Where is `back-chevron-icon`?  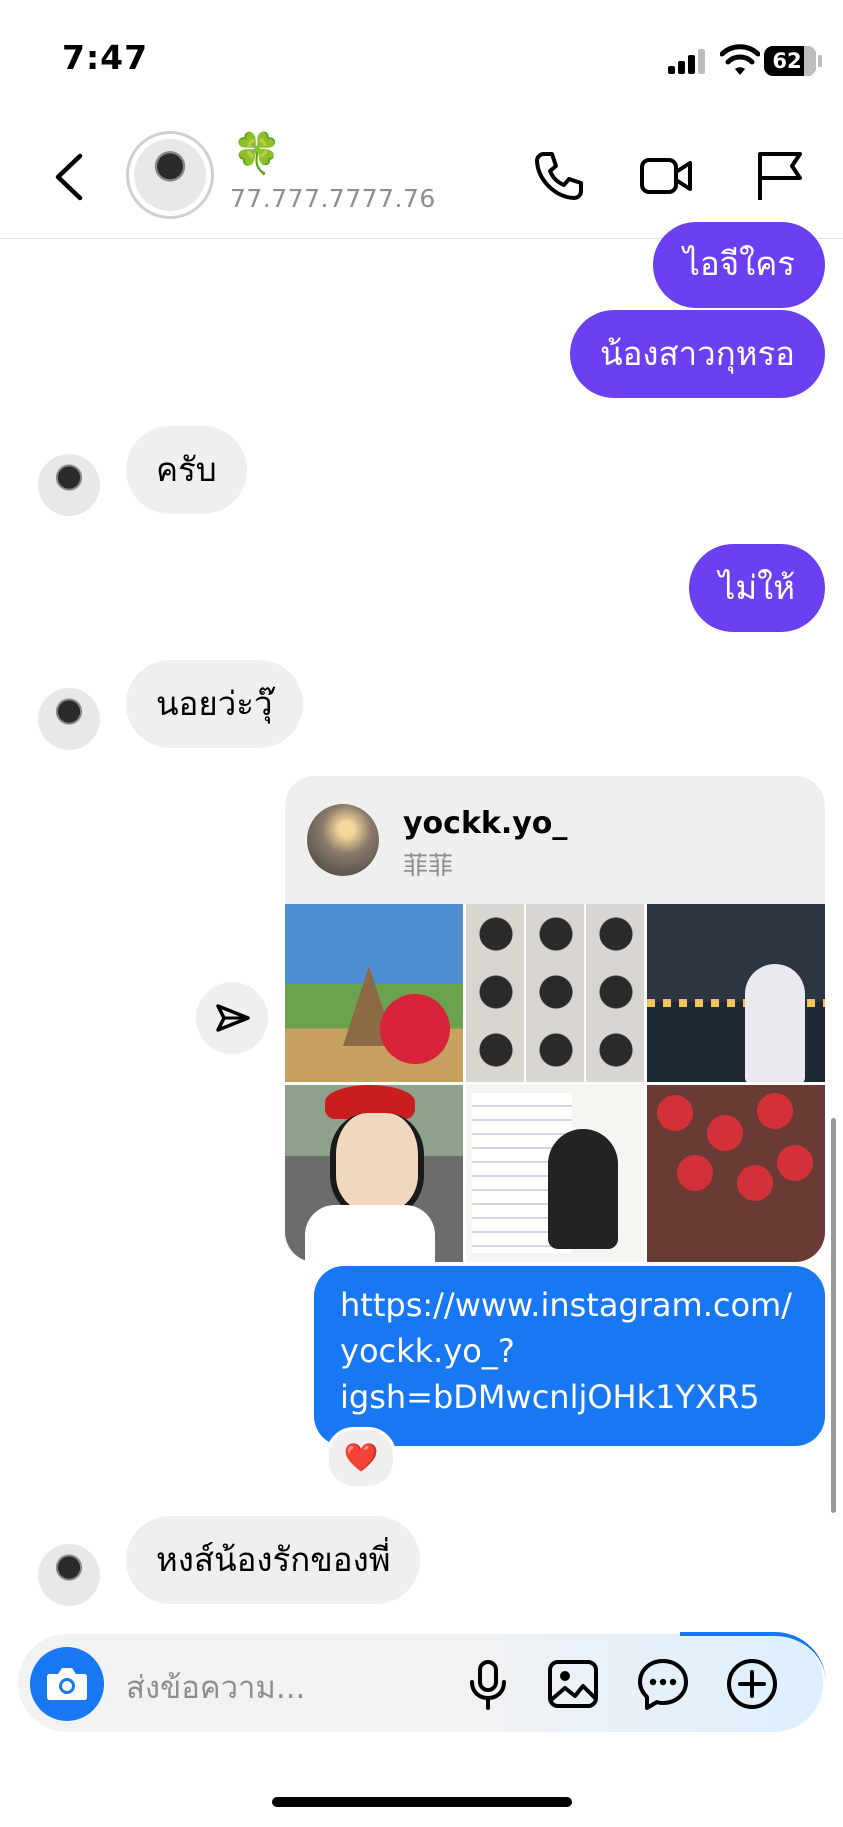 back-chevron-icon is located at coordinates (70, 177).